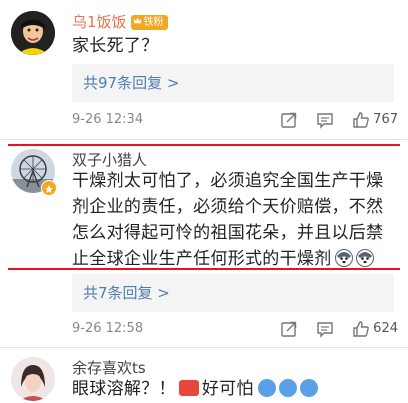 Image resolution: width=408 pixels, height=403 pixels. Describe the element at coordinates (109, 367) in the screenshot. I see `username: 余存喜欢ts` at that location.